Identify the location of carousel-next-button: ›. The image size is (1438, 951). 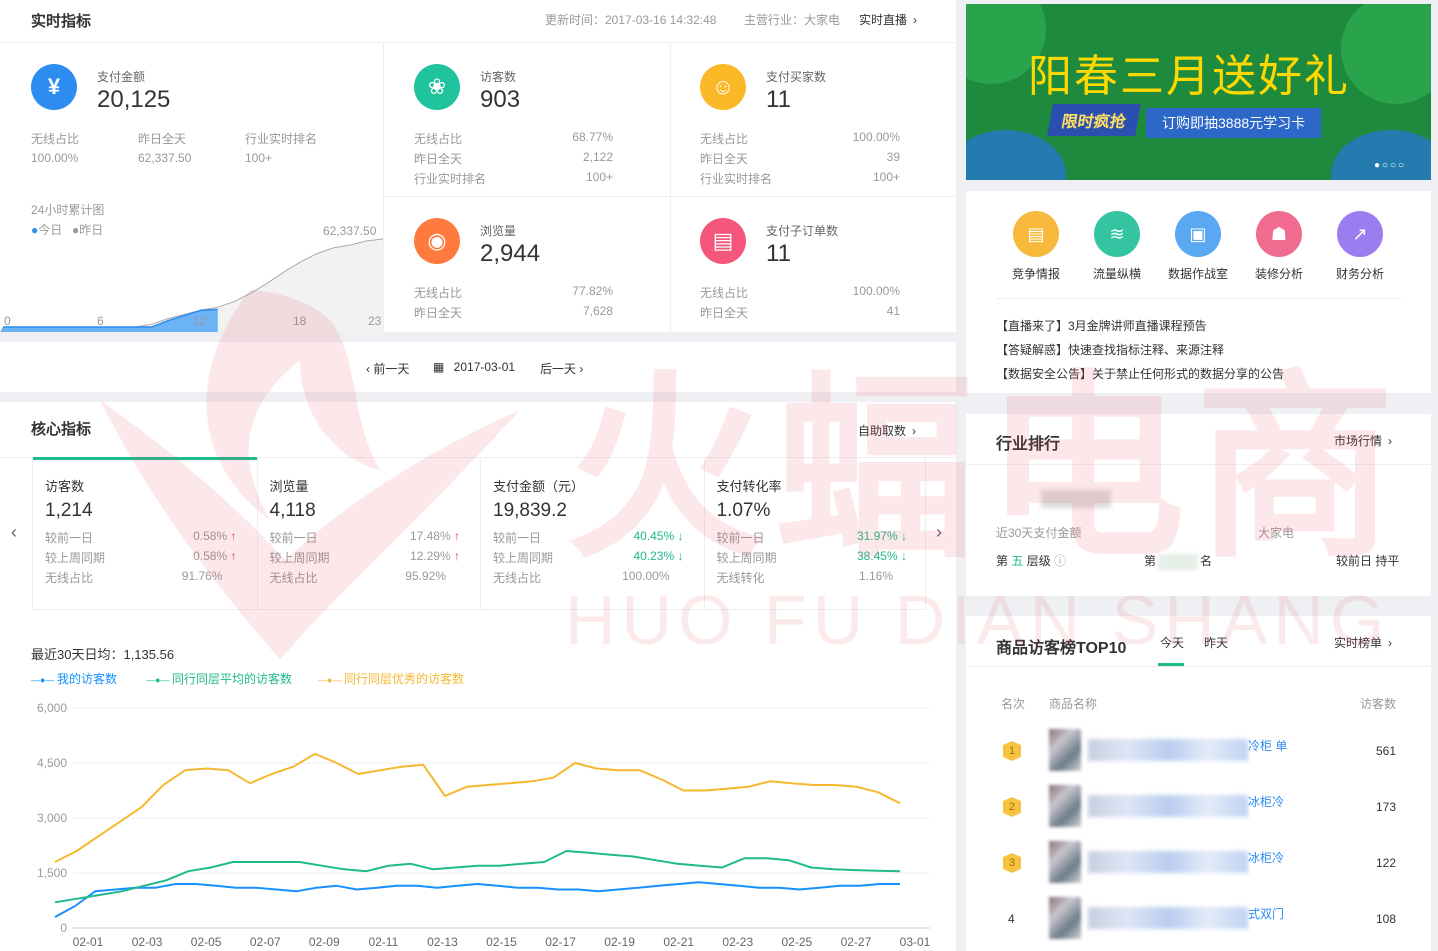
(939, 532).